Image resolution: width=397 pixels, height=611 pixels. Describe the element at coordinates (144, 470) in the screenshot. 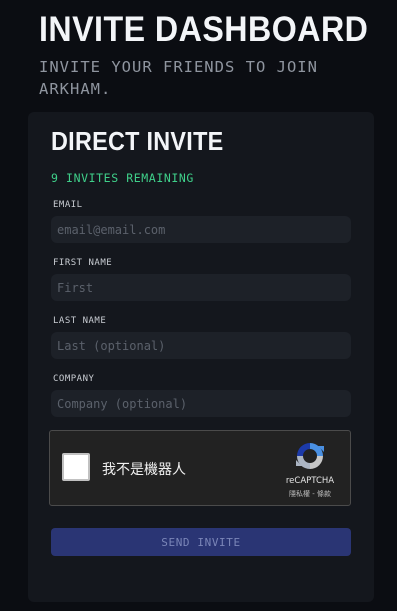

I see `captcha-label: 我不是機器人` at that location.